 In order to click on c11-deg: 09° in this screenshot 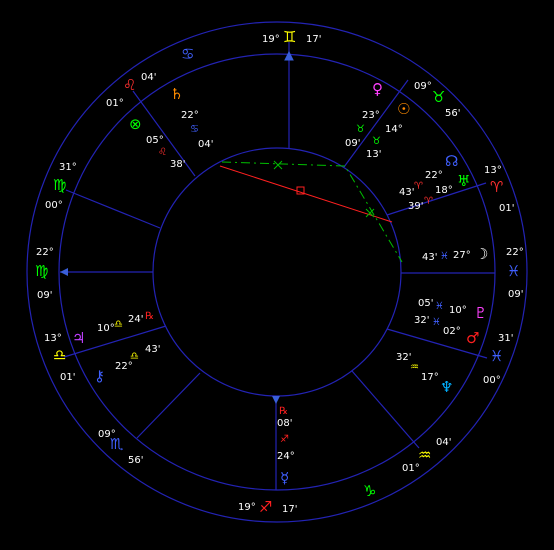, I will do `click(423, 86)`.